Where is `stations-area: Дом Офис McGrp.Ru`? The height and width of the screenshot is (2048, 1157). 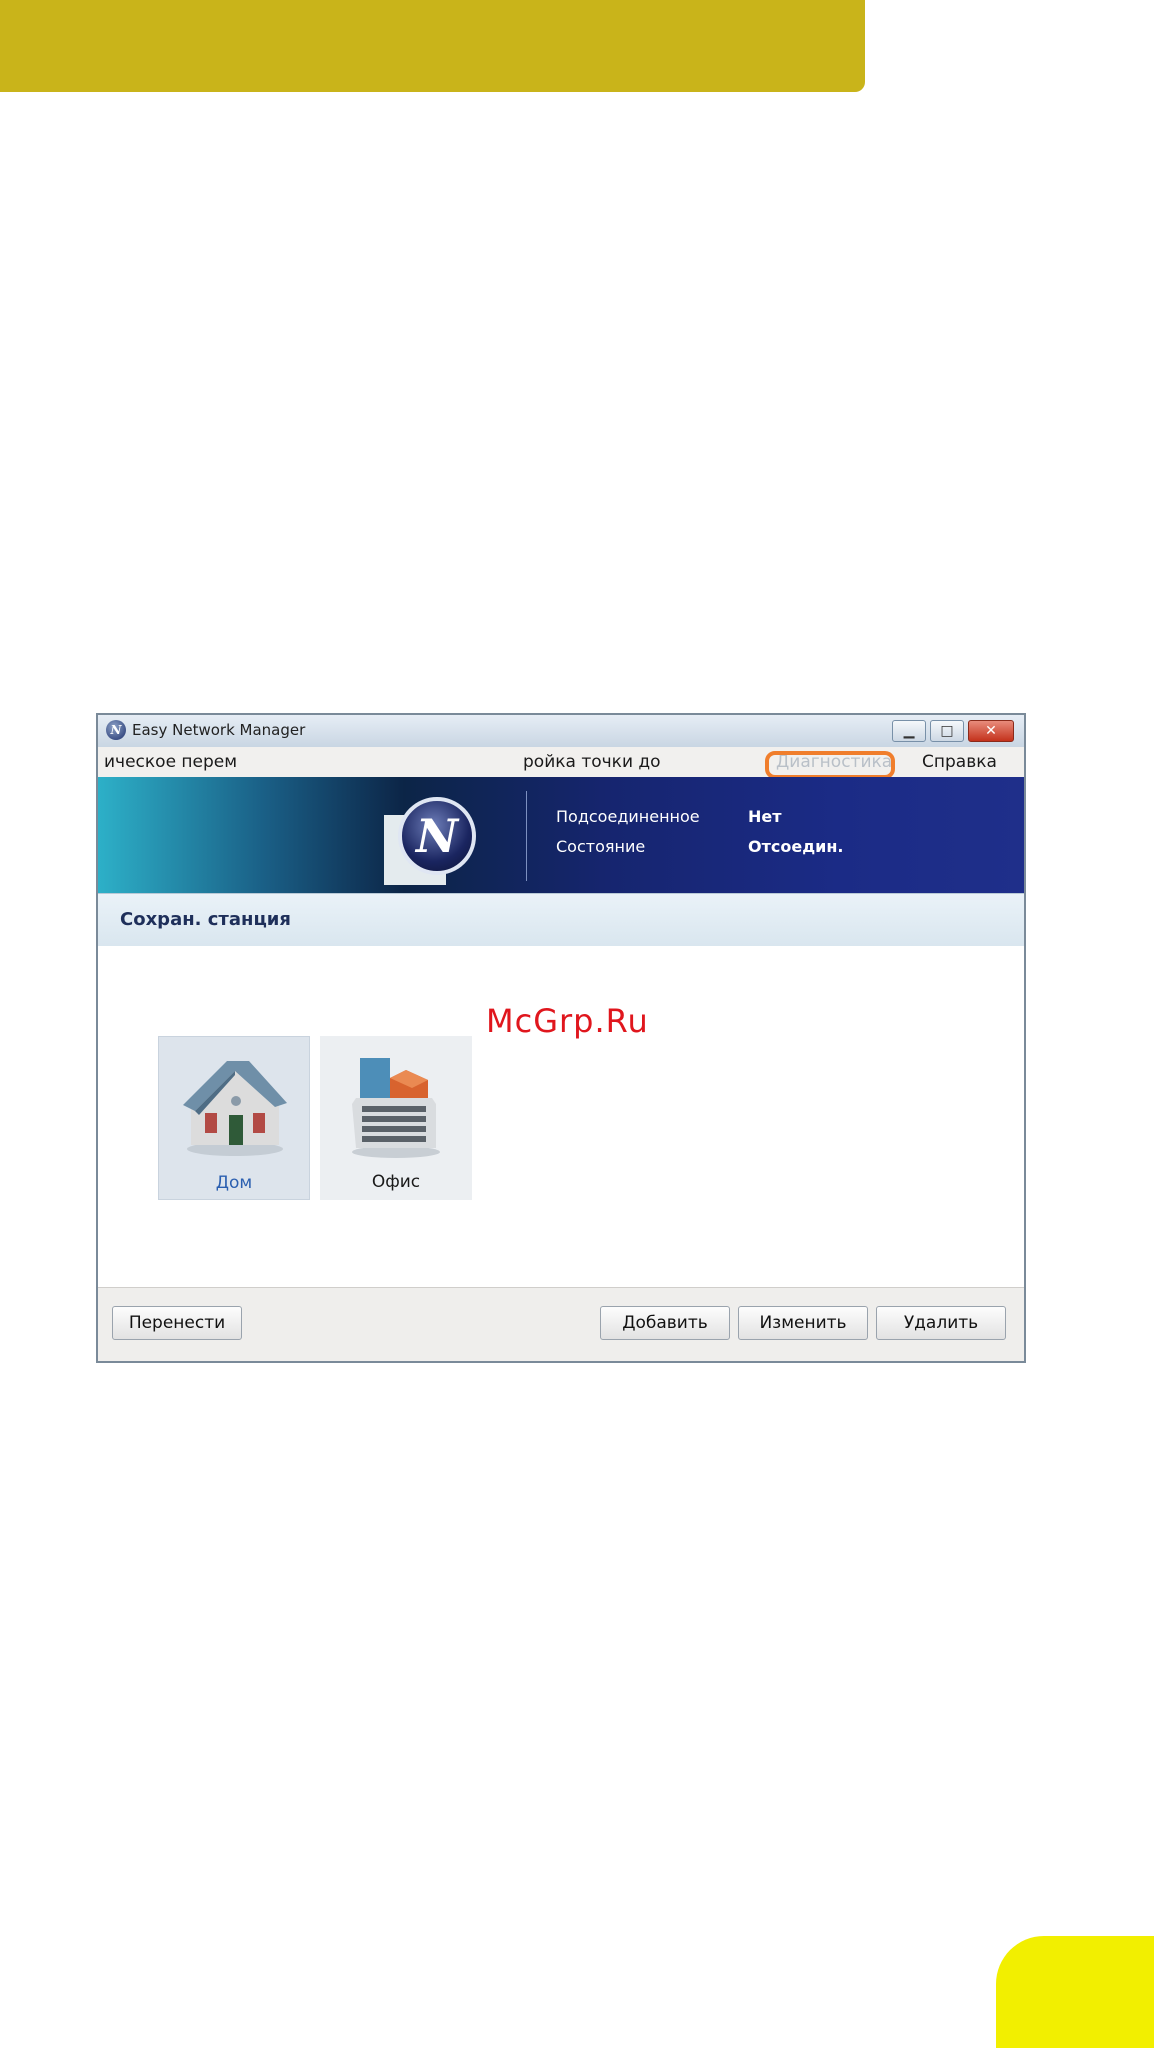 stations-area: Дом Офис McGrp.Ru is located at coordinates (561, 1116).